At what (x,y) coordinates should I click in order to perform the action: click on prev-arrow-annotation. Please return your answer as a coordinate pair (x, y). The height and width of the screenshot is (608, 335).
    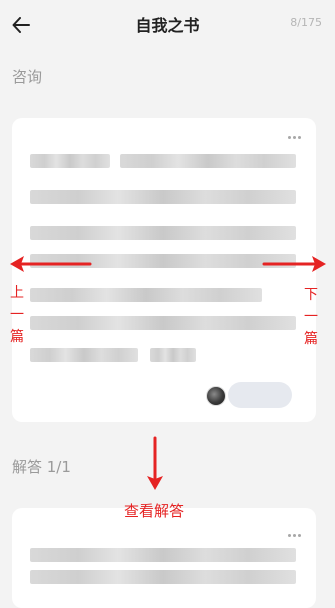
    Looking at the image, I should click on (51, 264).